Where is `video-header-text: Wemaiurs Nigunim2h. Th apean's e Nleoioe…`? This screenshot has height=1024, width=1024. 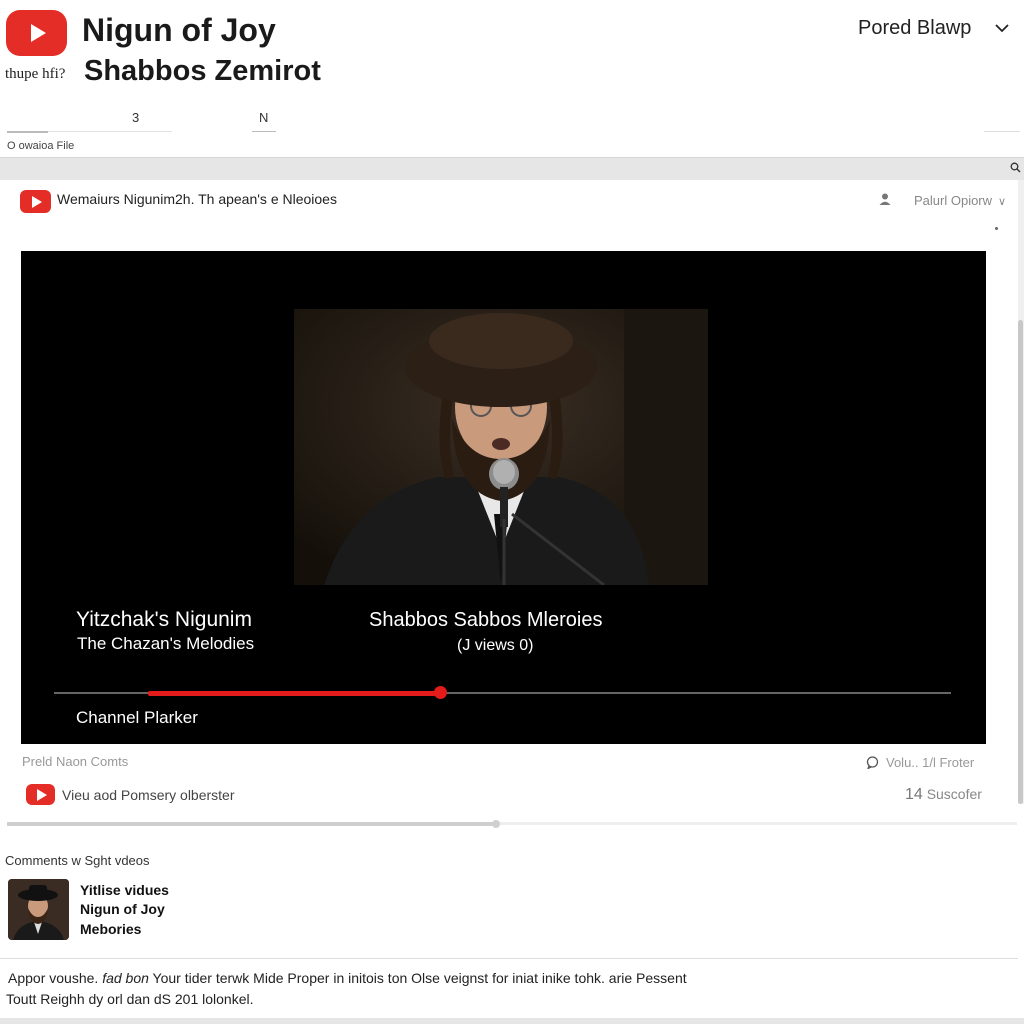 video-header-text: Wemaiurs Nigunim2h. Th apean's e Nleoioe… is located at coordinates (197, 199).